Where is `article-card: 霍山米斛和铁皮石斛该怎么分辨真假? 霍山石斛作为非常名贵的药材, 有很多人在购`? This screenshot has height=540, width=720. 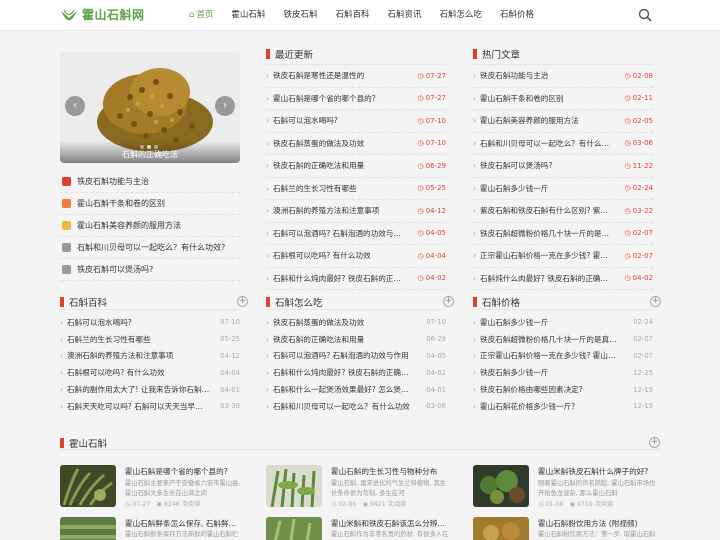 article-card: 霍山米斛和铁皮石斛该怎么分辨真假? 霍山石斛作为非常名贵的药材, 有很多人在购 is located at coordinates (357, 528).